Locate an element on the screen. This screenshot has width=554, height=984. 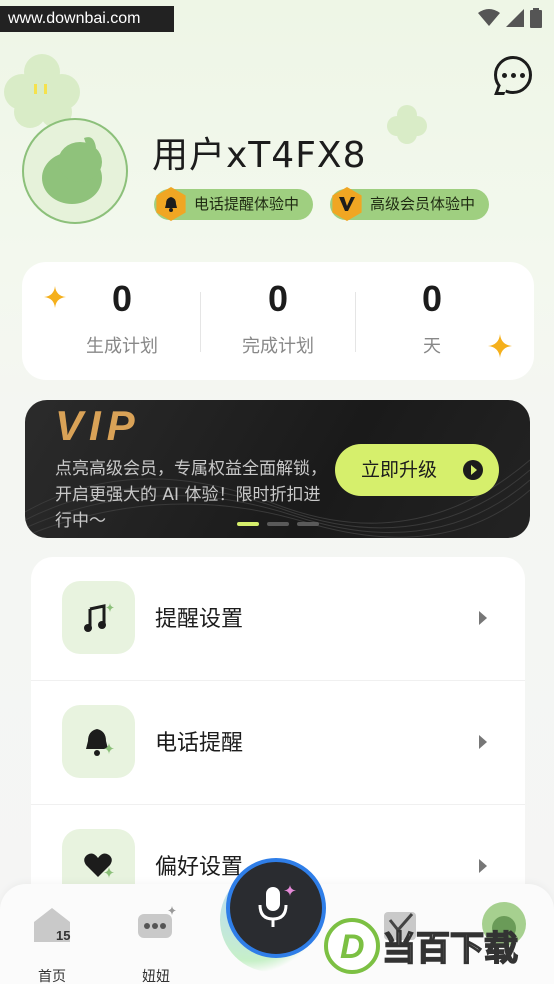
avatar-icon is located at coordinates (72, 170).